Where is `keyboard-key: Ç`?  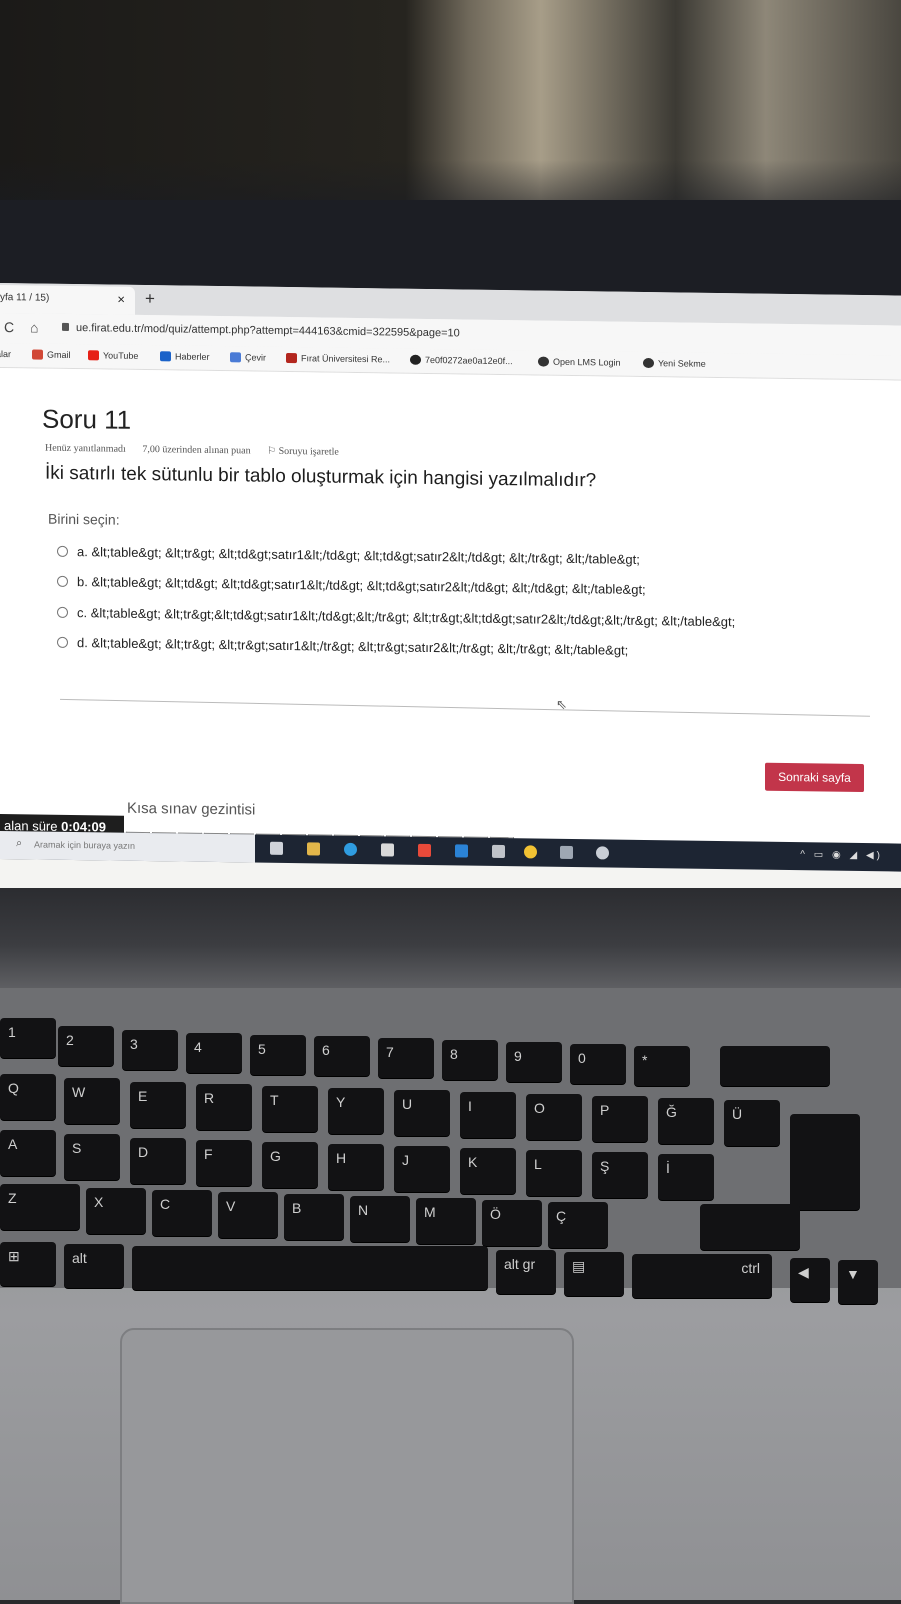 keyboard-key: Ç is located at coordinates (578, 1225).